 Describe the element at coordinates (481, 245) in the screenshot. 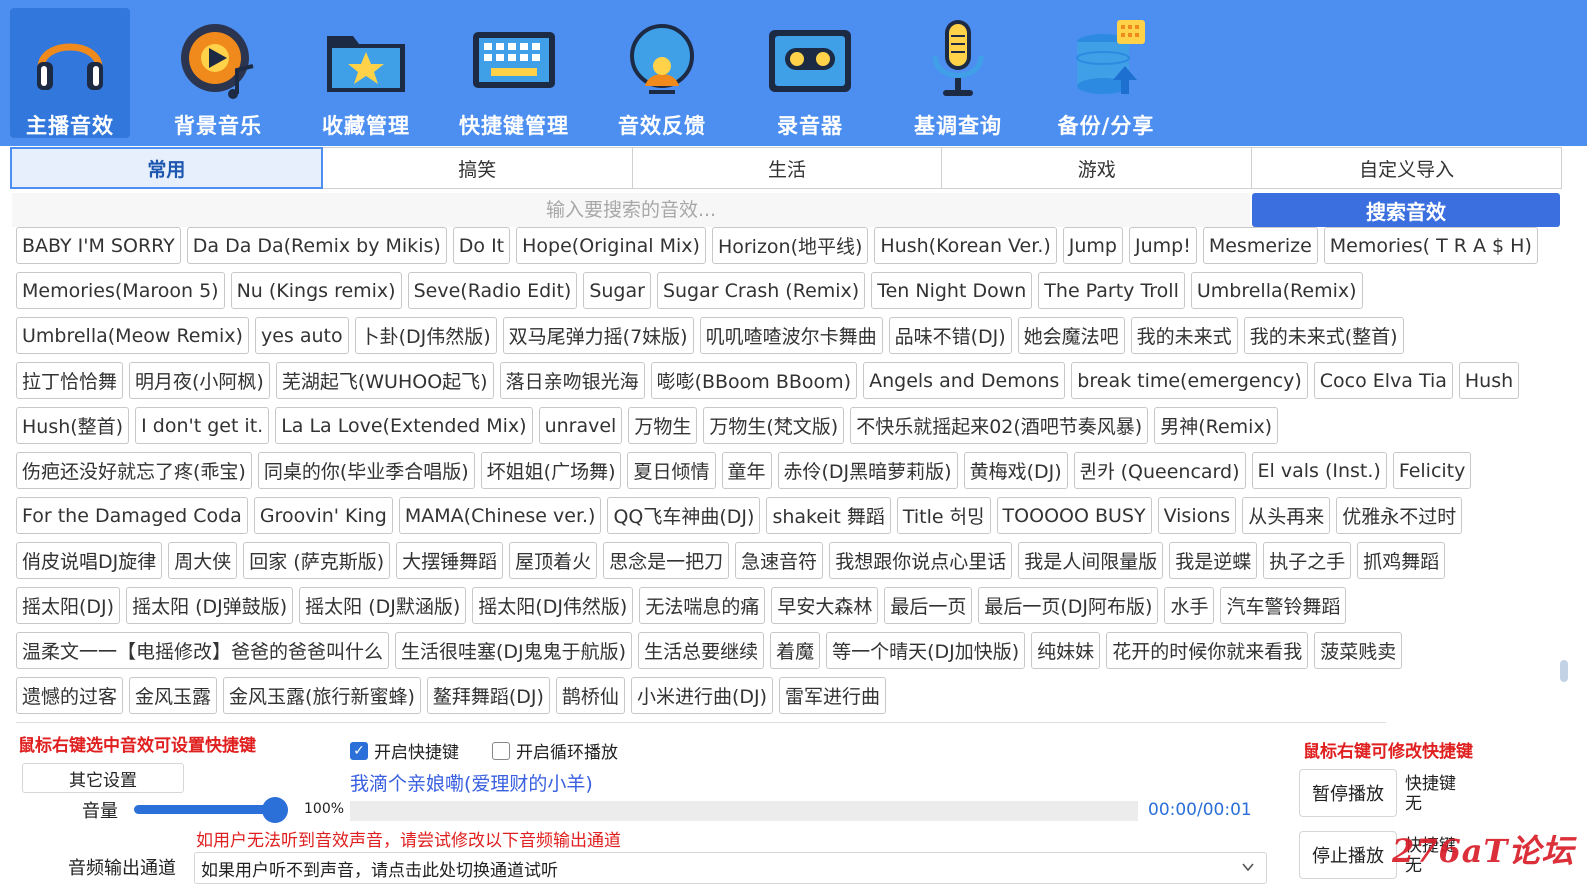

I see `sound-chip: Do It` at that location.